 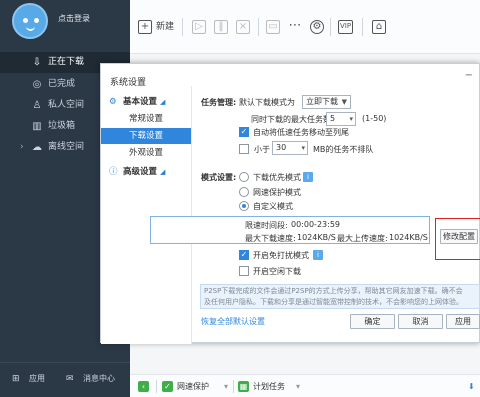 What do you see at coordinates (277, 271) in the screenshot?
I see `idle-download-label: 开启空闲下载` at bounding box center [277, 271].